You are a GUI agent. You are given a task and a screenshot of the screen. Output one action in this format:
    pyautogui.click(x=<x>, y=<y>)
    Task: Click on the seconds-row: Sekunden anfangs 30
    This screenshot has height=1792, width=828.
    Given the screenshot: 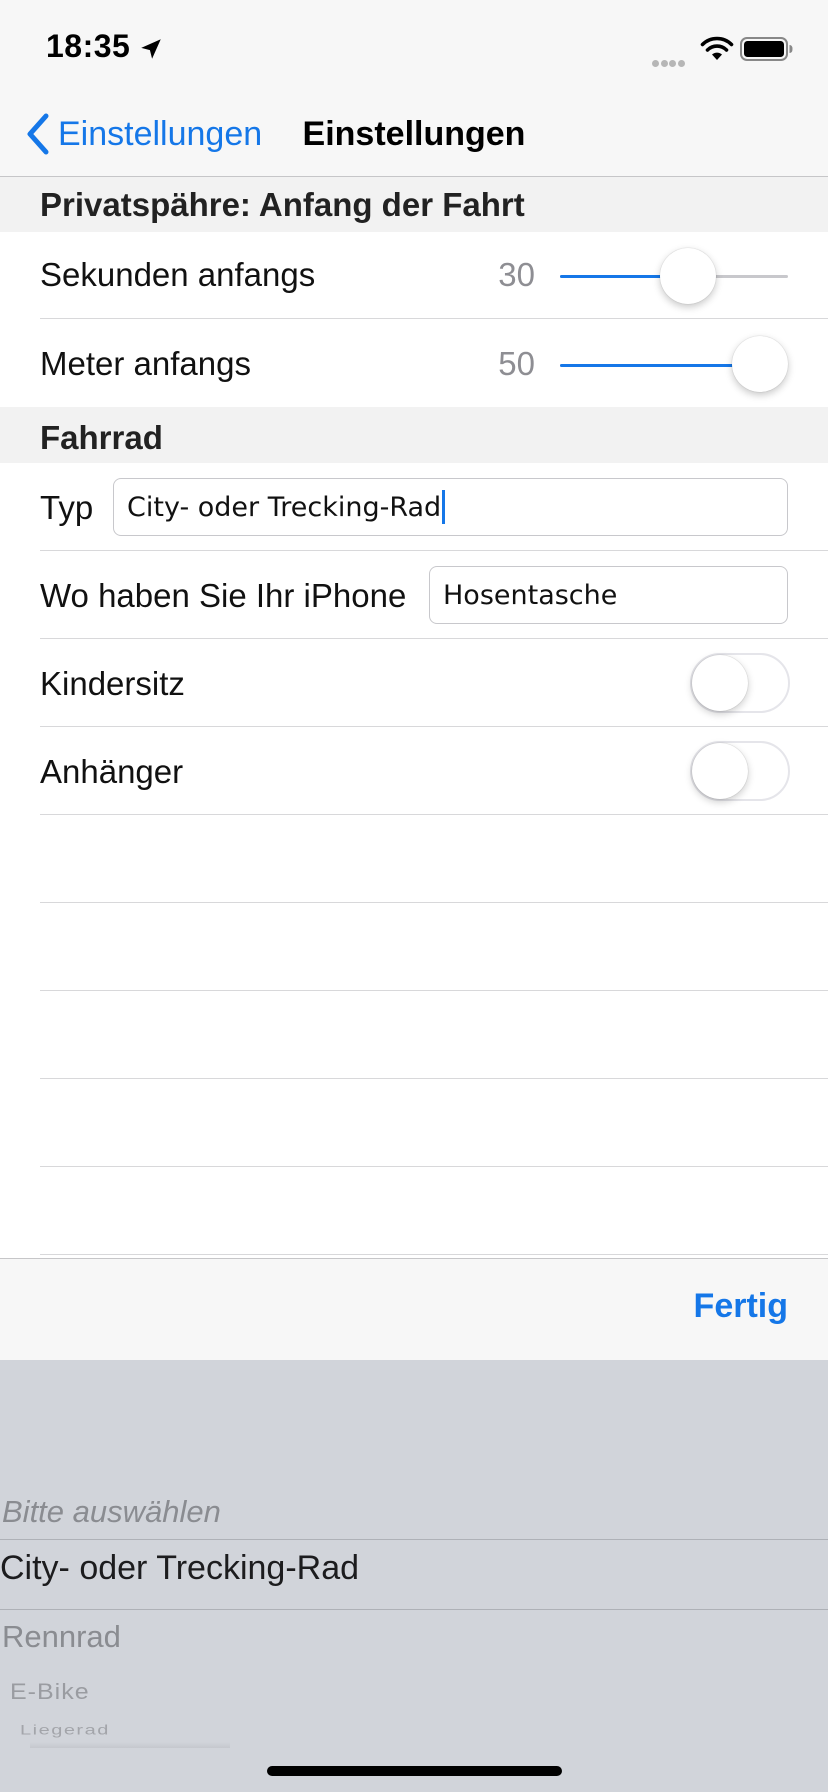 What is the action you would take?
    pyautogui.click(x=414, y=275)
    